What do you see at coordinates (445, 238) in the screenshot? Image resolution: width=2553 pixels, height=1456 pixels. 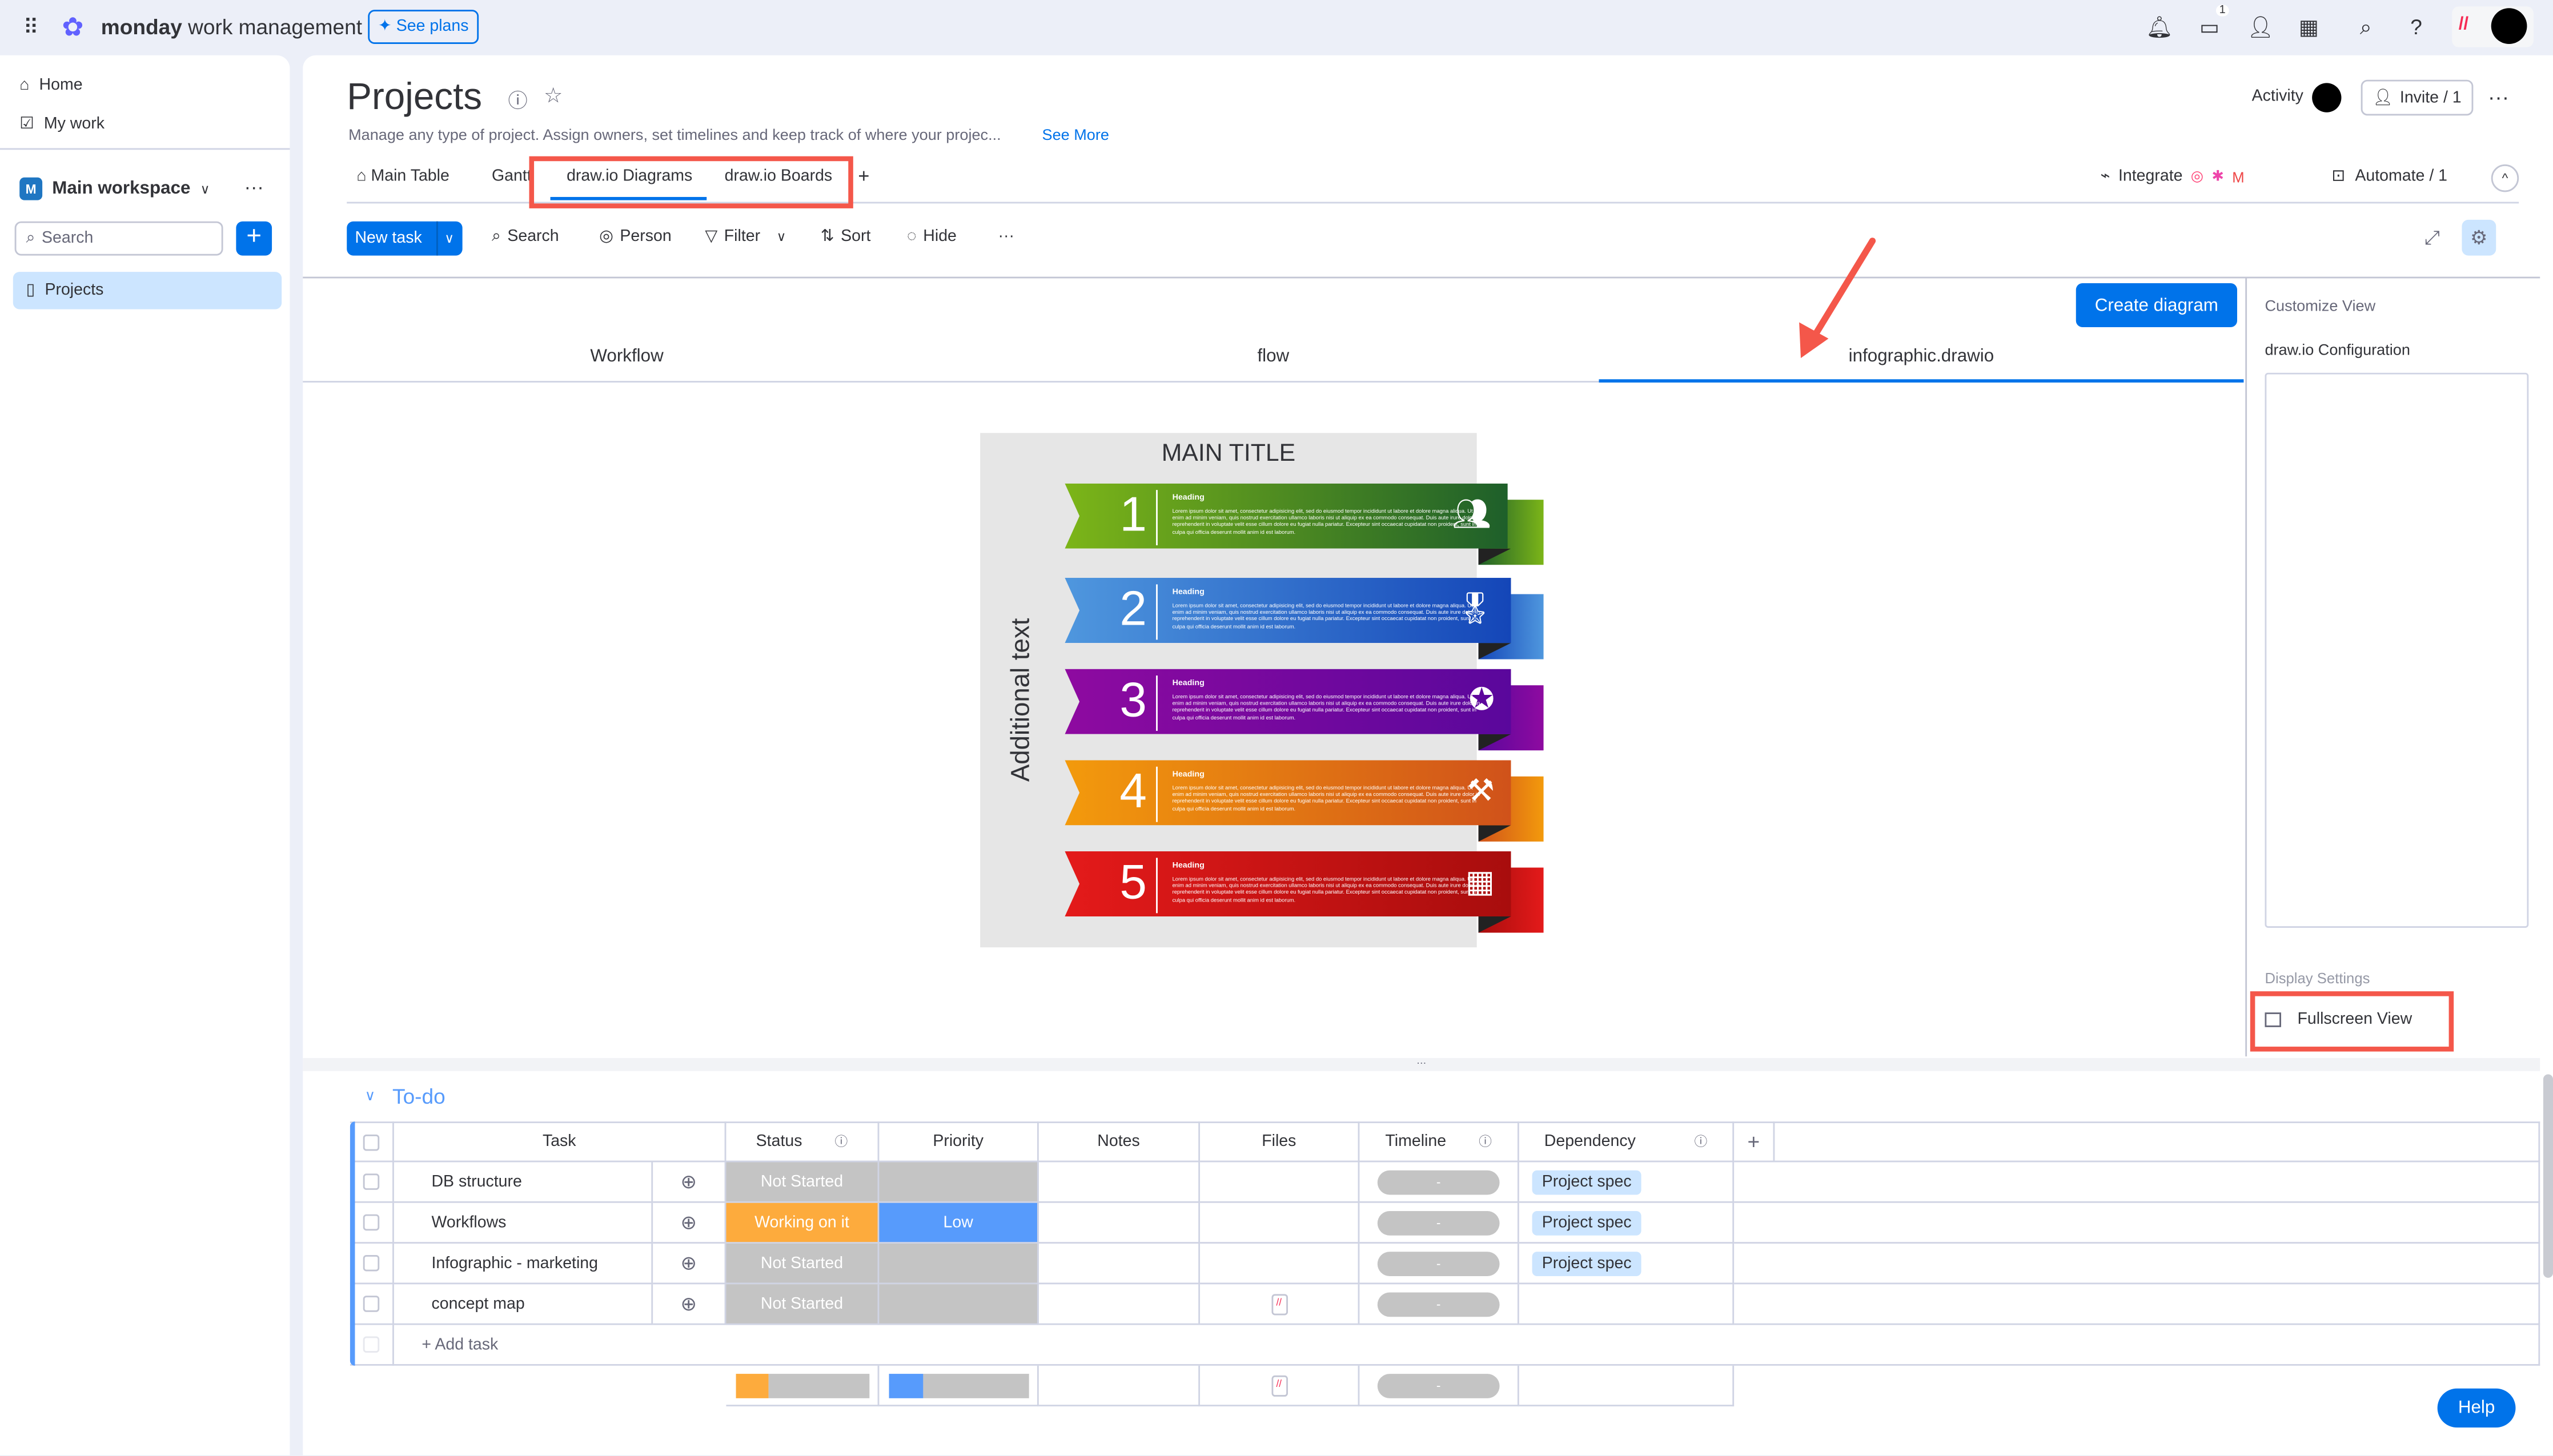 I see `chevron-down-icon: ∨` at bounding box center [445, 238].